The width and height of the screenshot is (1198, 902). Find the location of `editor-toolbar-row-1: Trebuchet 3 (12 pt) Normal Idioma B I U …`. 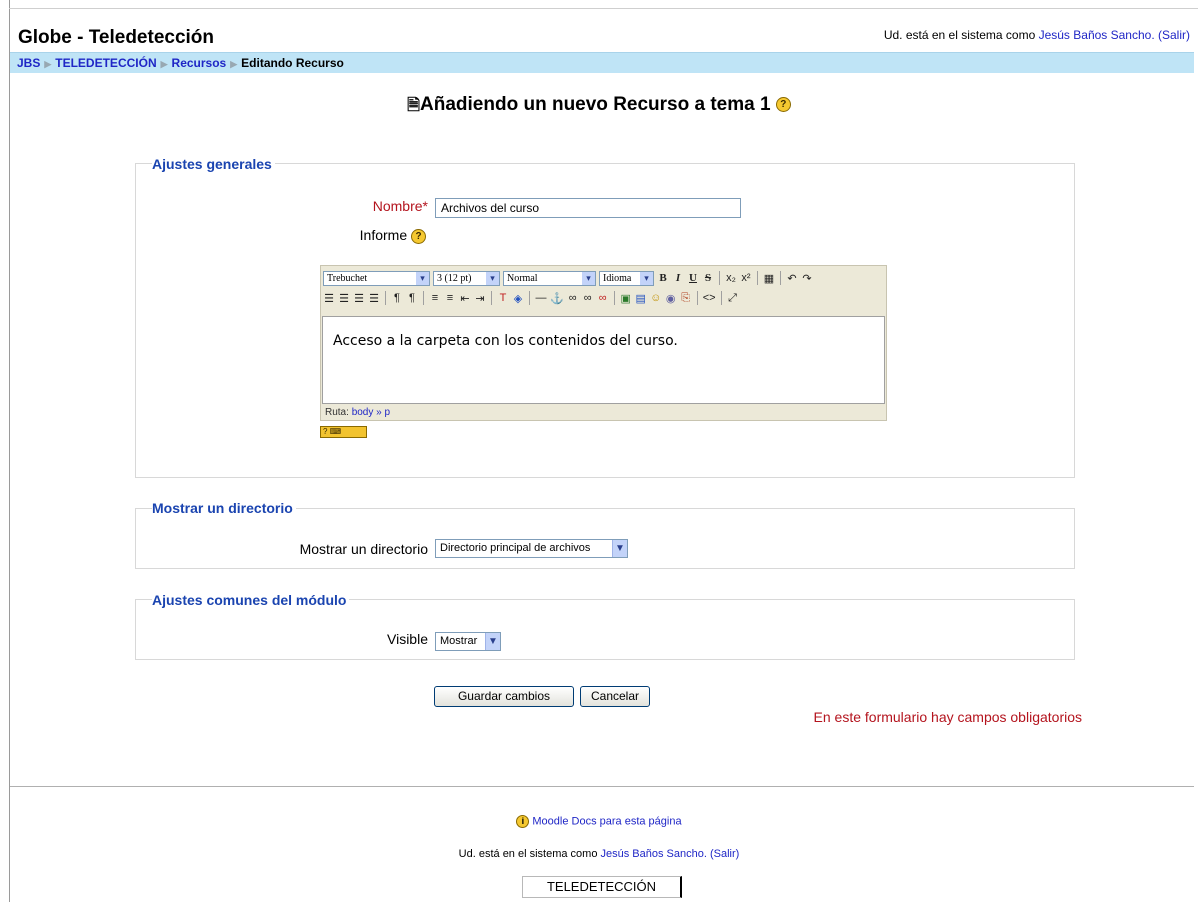

editor-toolbar-row-1: Trebuchet 3 (12 pt) Normal Idioma B I U … is located at coordinates (568, 278).